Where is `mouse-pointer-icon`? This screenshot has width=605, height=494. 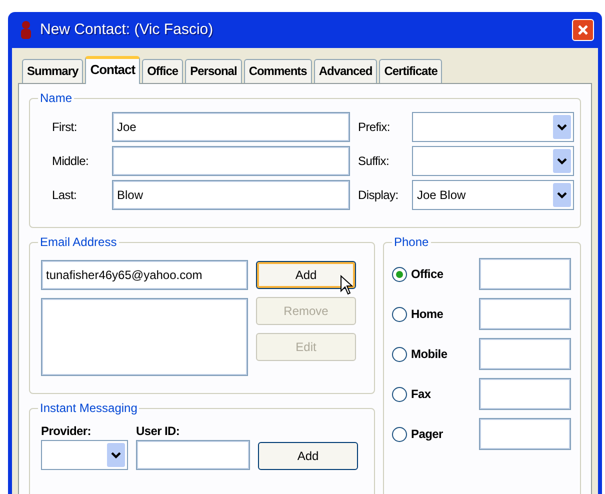
mouse-pointer-icon is located at coordinates (346, 285).